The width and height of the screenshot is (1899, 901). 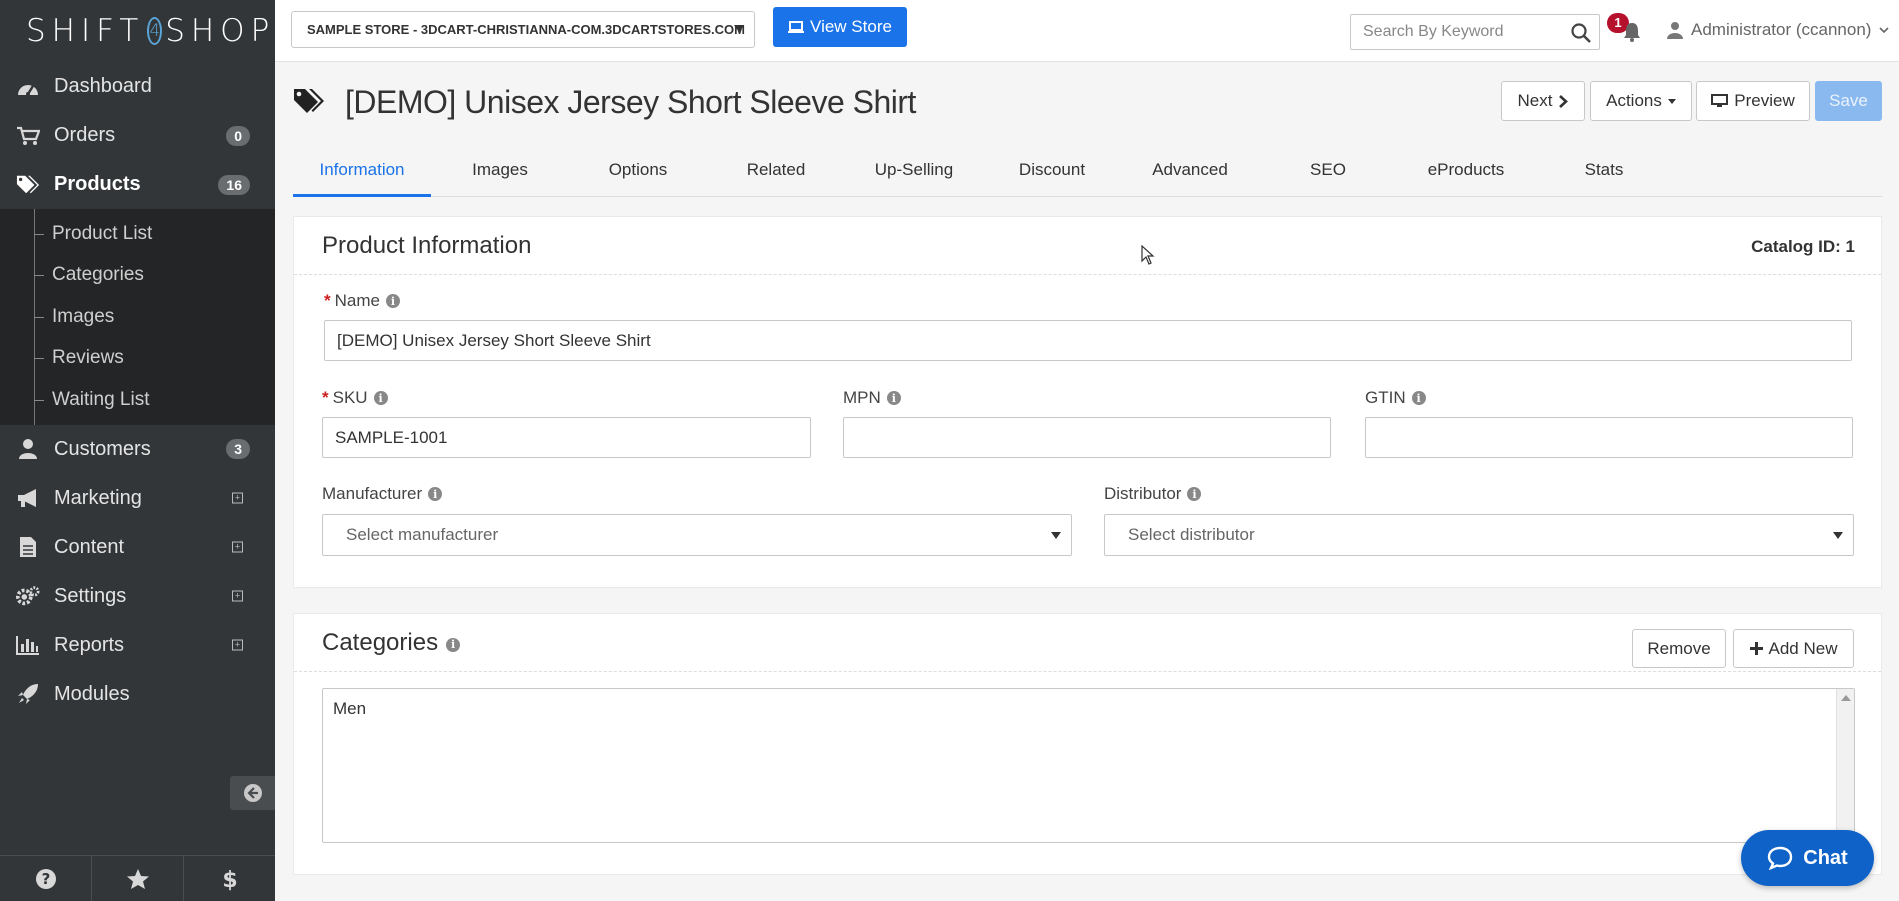 What do you see at coordinates (1328, 173) in the screenshot?
I see `tab-seo: SEO` at bounding box center [1328, 173].